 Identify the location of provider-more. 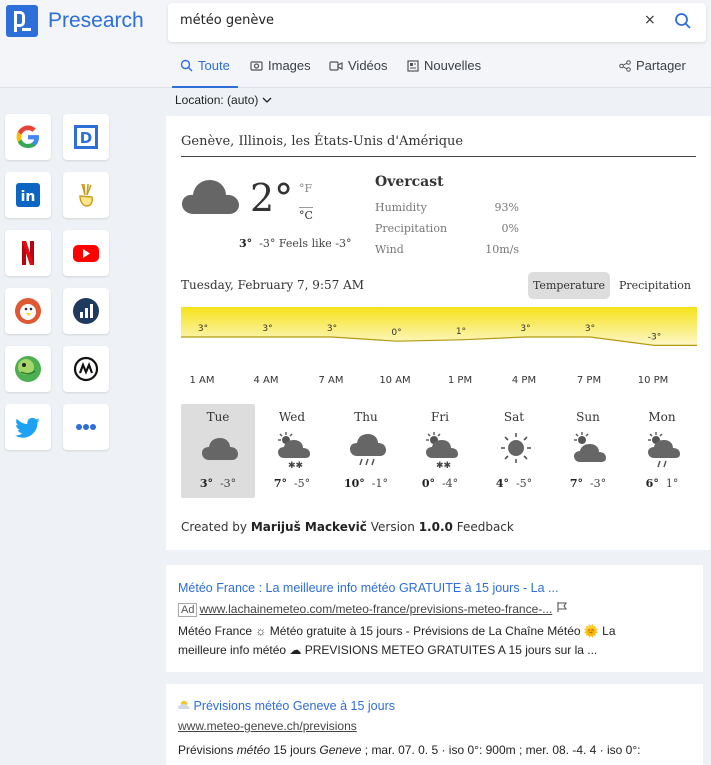
(86, 427).